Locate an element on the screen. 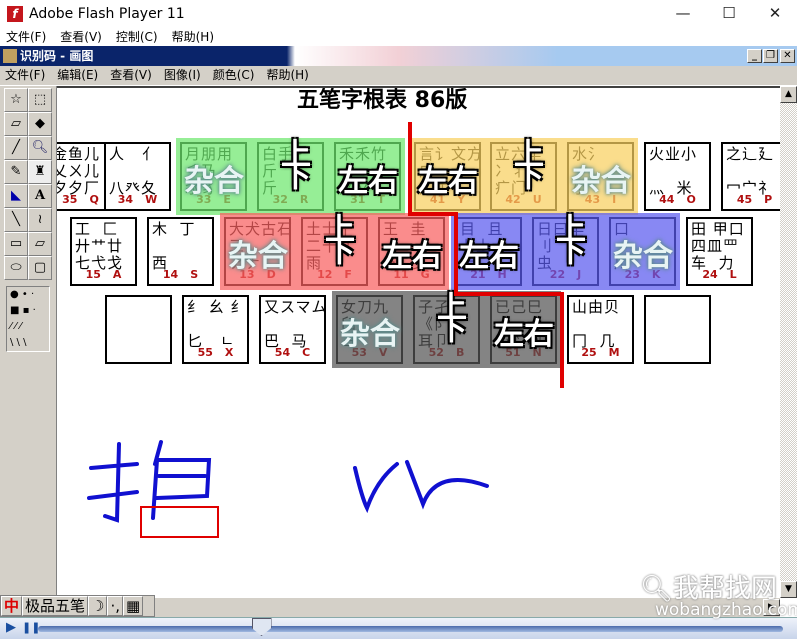 This screenshot has width=797, height=639. handwriting-layer is located at coordinates (288, 489).